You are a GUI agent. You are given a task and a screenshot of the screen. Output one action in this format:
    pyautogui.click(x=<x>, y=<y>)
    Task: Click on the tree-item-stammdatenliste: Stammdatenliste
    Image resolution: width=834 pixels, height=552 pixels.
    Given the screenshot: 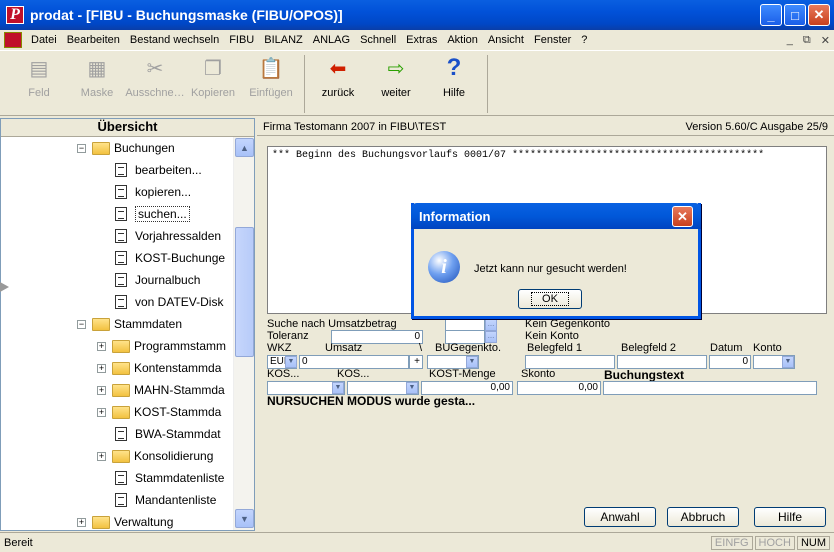 What is the action you would take?
    pyautogui.click(x=168, y=478)
    